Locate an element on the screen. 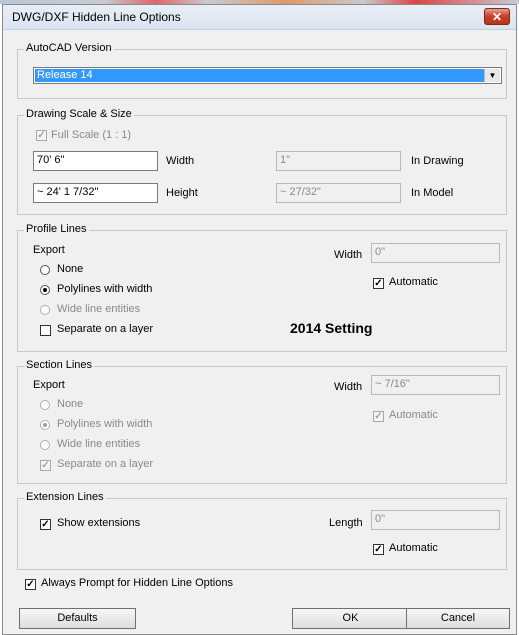  show-extensions-checkbox: ✓ is located at coordinates (45, 524).